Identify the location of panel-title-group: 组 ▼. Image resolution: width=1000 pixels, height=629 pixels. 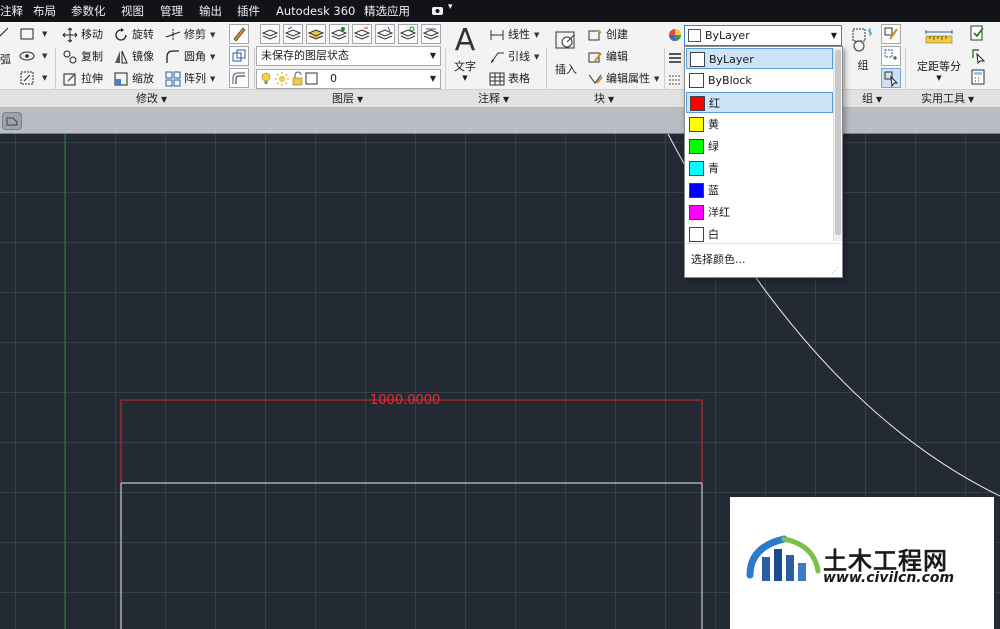
(872, 99).